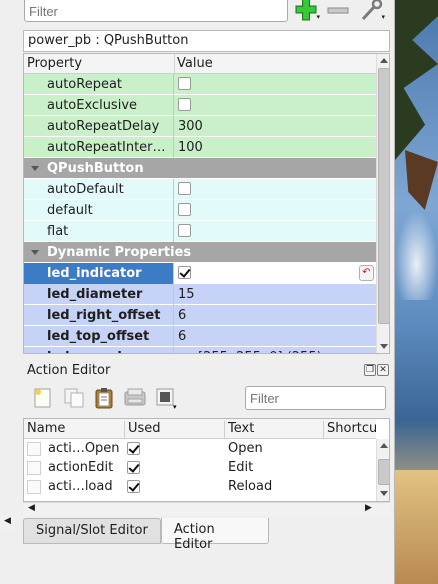 The height and width of the screenshot is (584, 438). I want to click on property-scrollbar, so click(382, 203).